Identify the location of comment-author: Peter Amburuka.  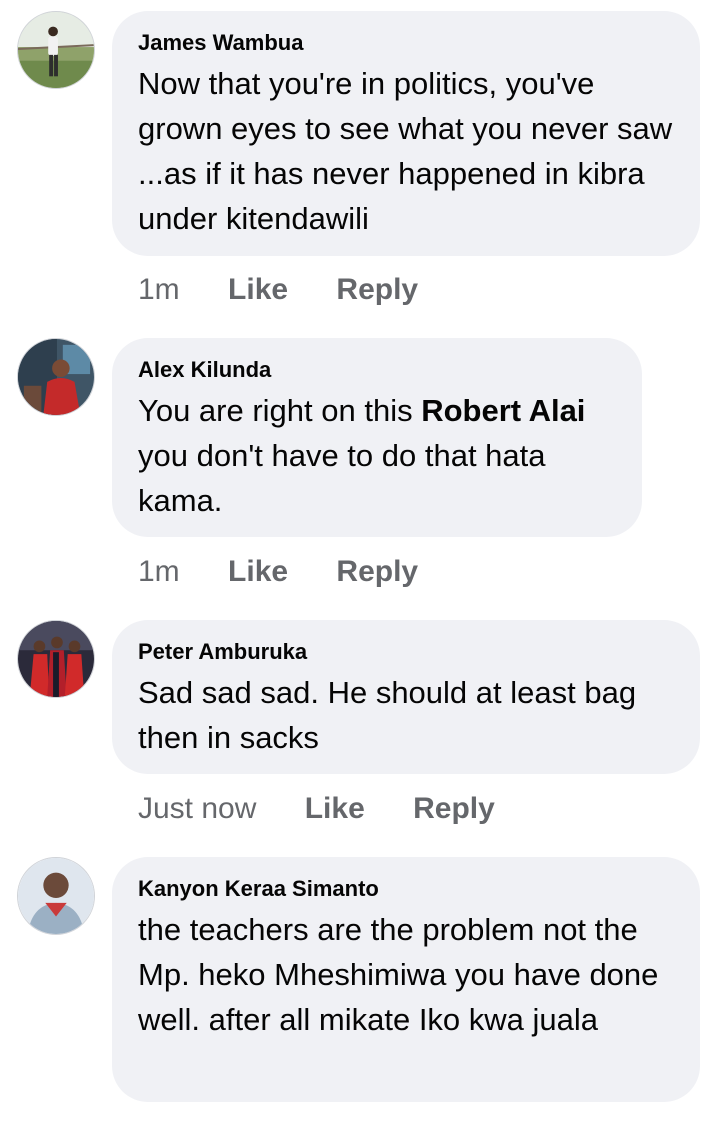
(406, 652).